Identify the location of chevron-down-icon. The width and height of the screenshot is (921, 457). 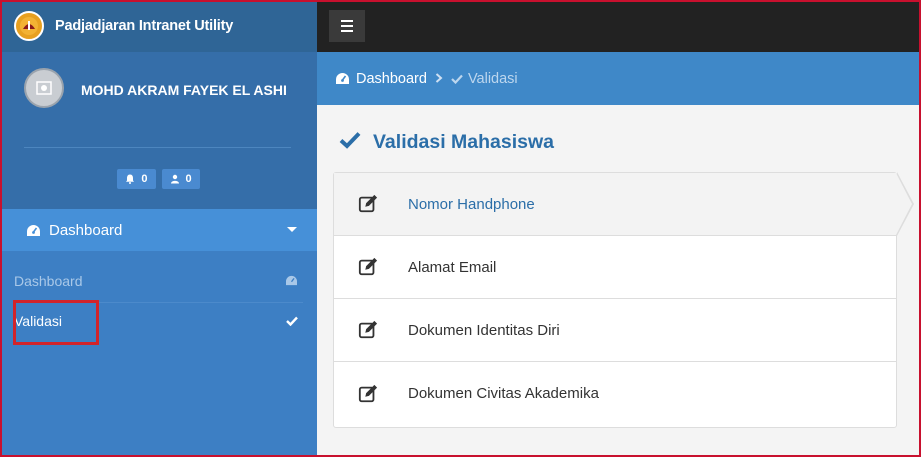
(292, 229).